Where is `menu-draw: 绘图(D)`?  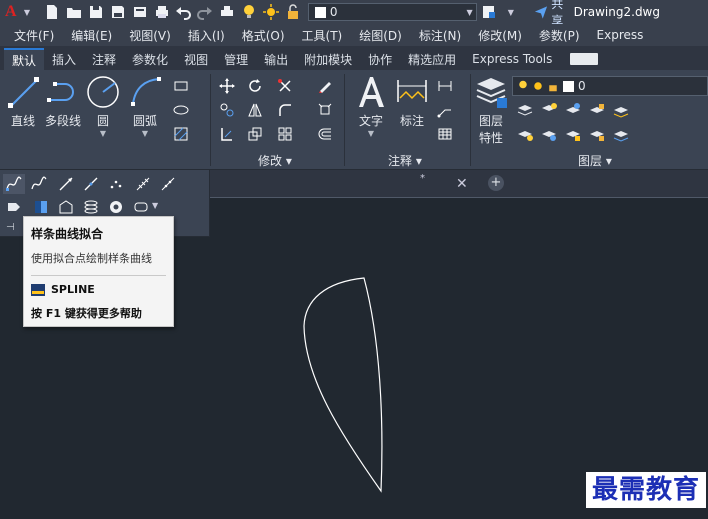
menu-draw: 绘图(D) is located at coordinates (380, 35).